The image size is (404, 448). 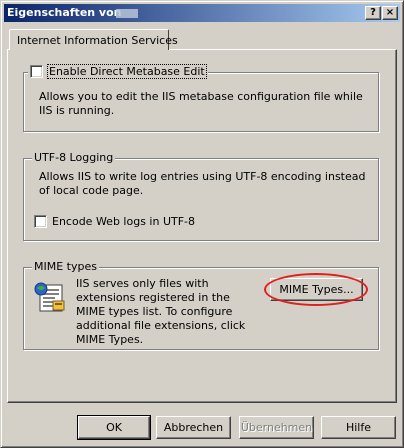 I want to click on title-bar: Eigenschaften von ? ×, so click(x=202, y=13).